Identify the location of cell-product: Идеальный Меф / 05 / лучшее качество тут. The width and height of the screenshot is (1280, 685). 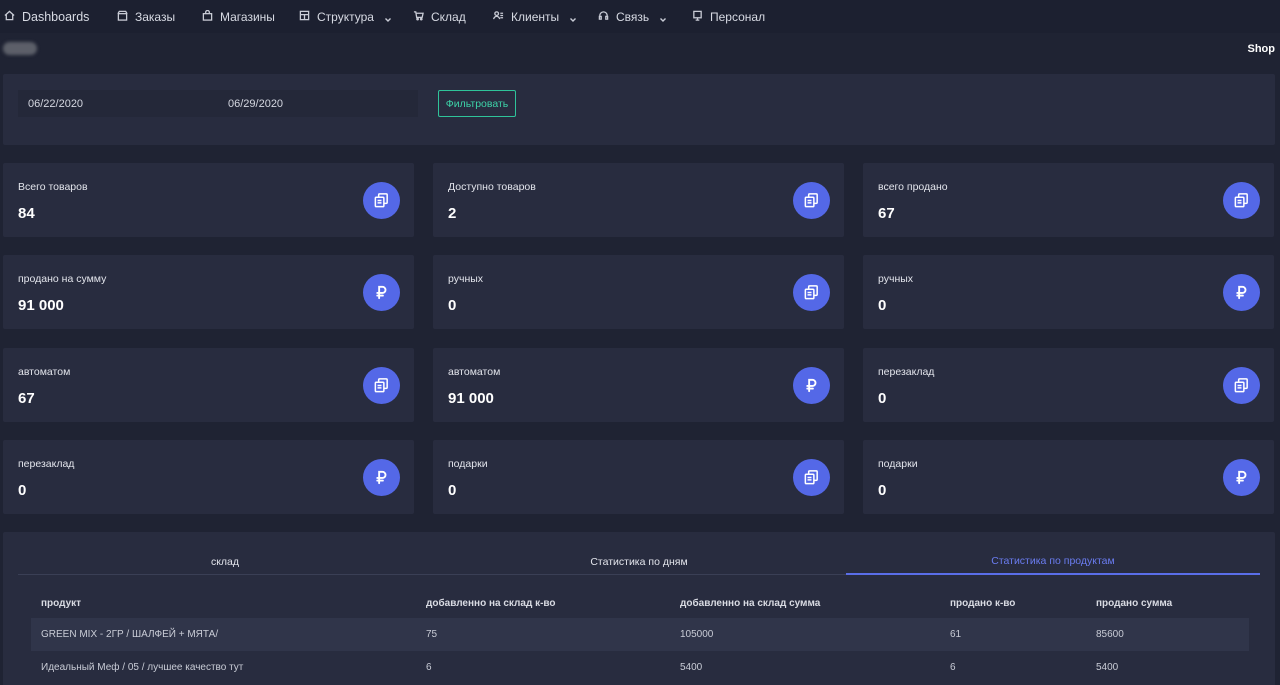
(142, 667).